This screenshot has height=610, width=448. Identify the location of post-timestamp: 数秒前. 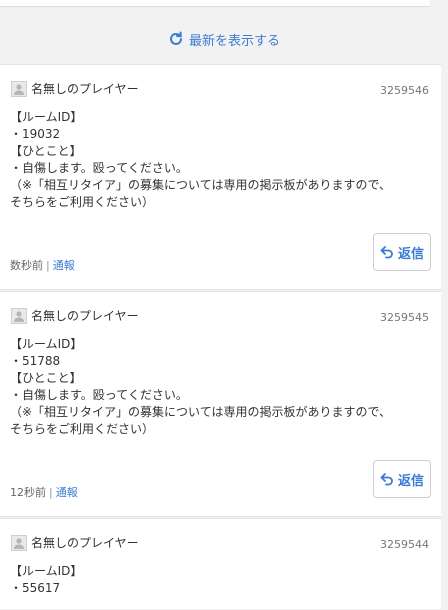
(26, 265).